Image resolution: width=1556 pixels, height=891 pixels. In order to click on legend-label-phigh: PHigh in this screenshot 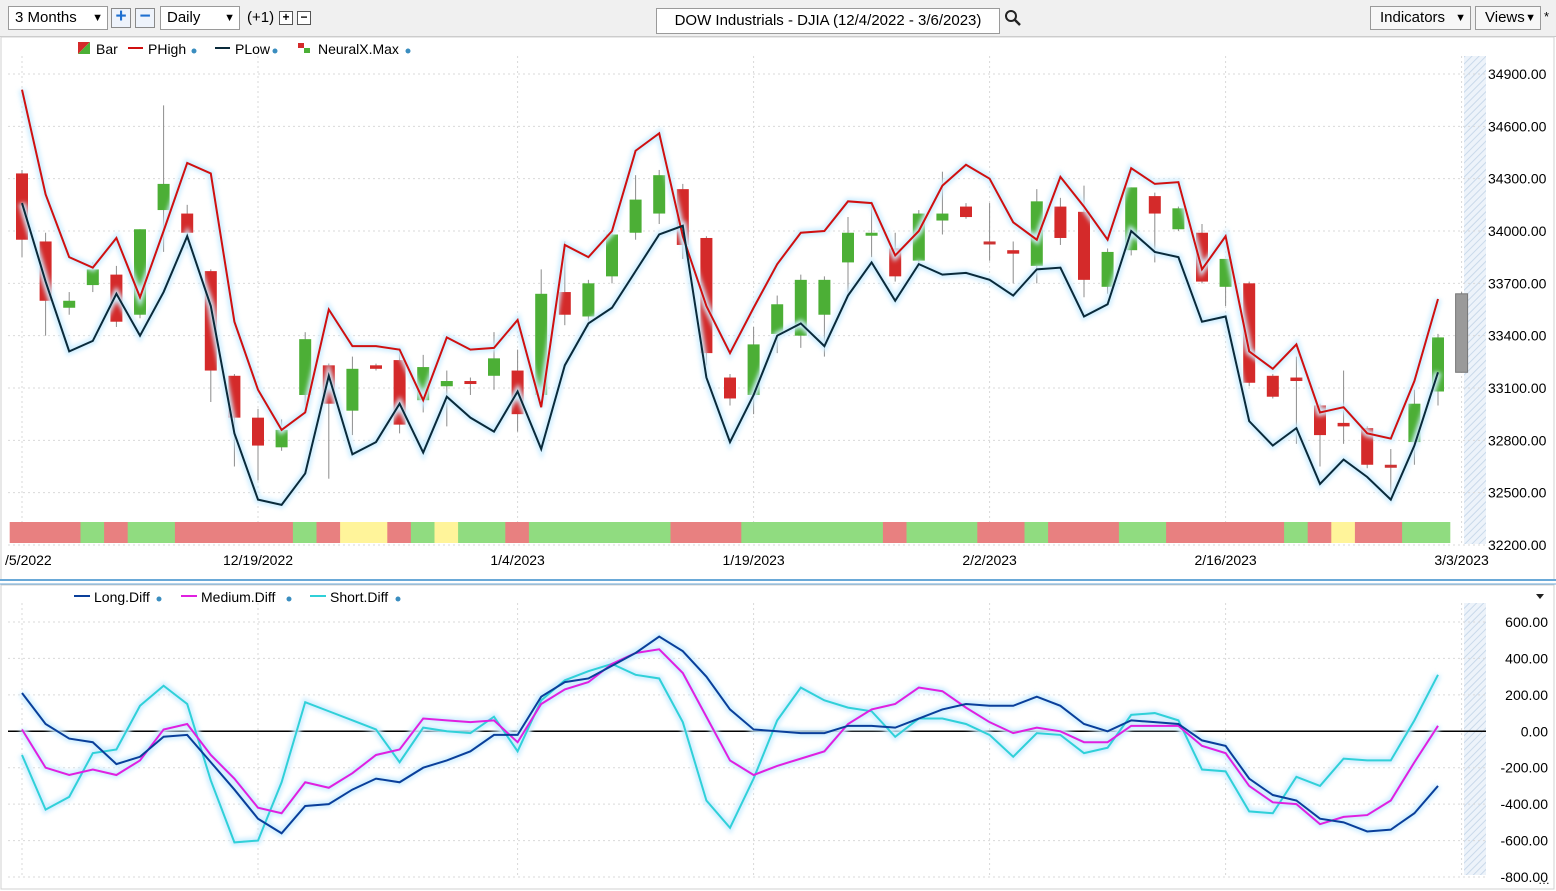, I will do `click(167, 49)`.